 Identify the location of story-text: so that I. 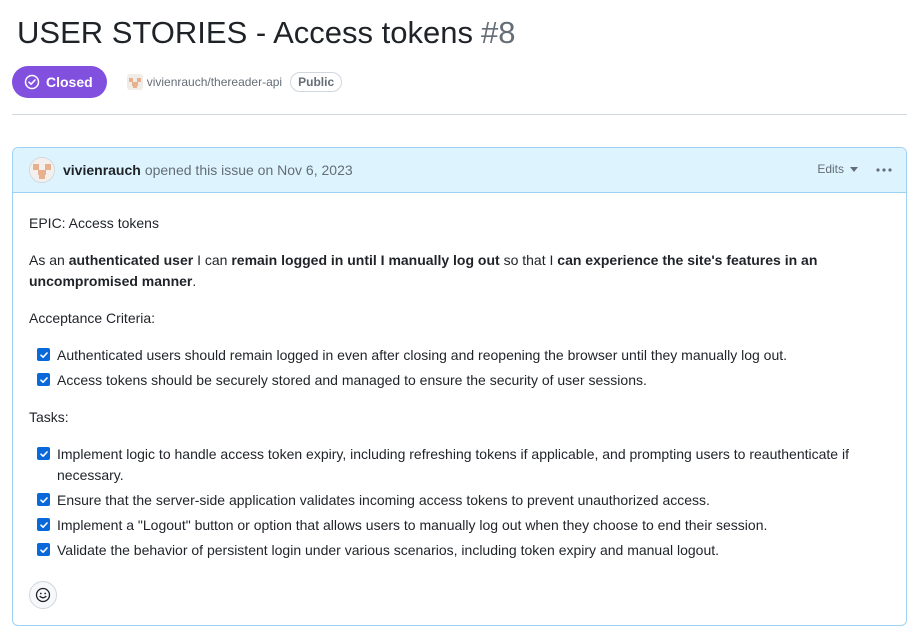
(528, 260).